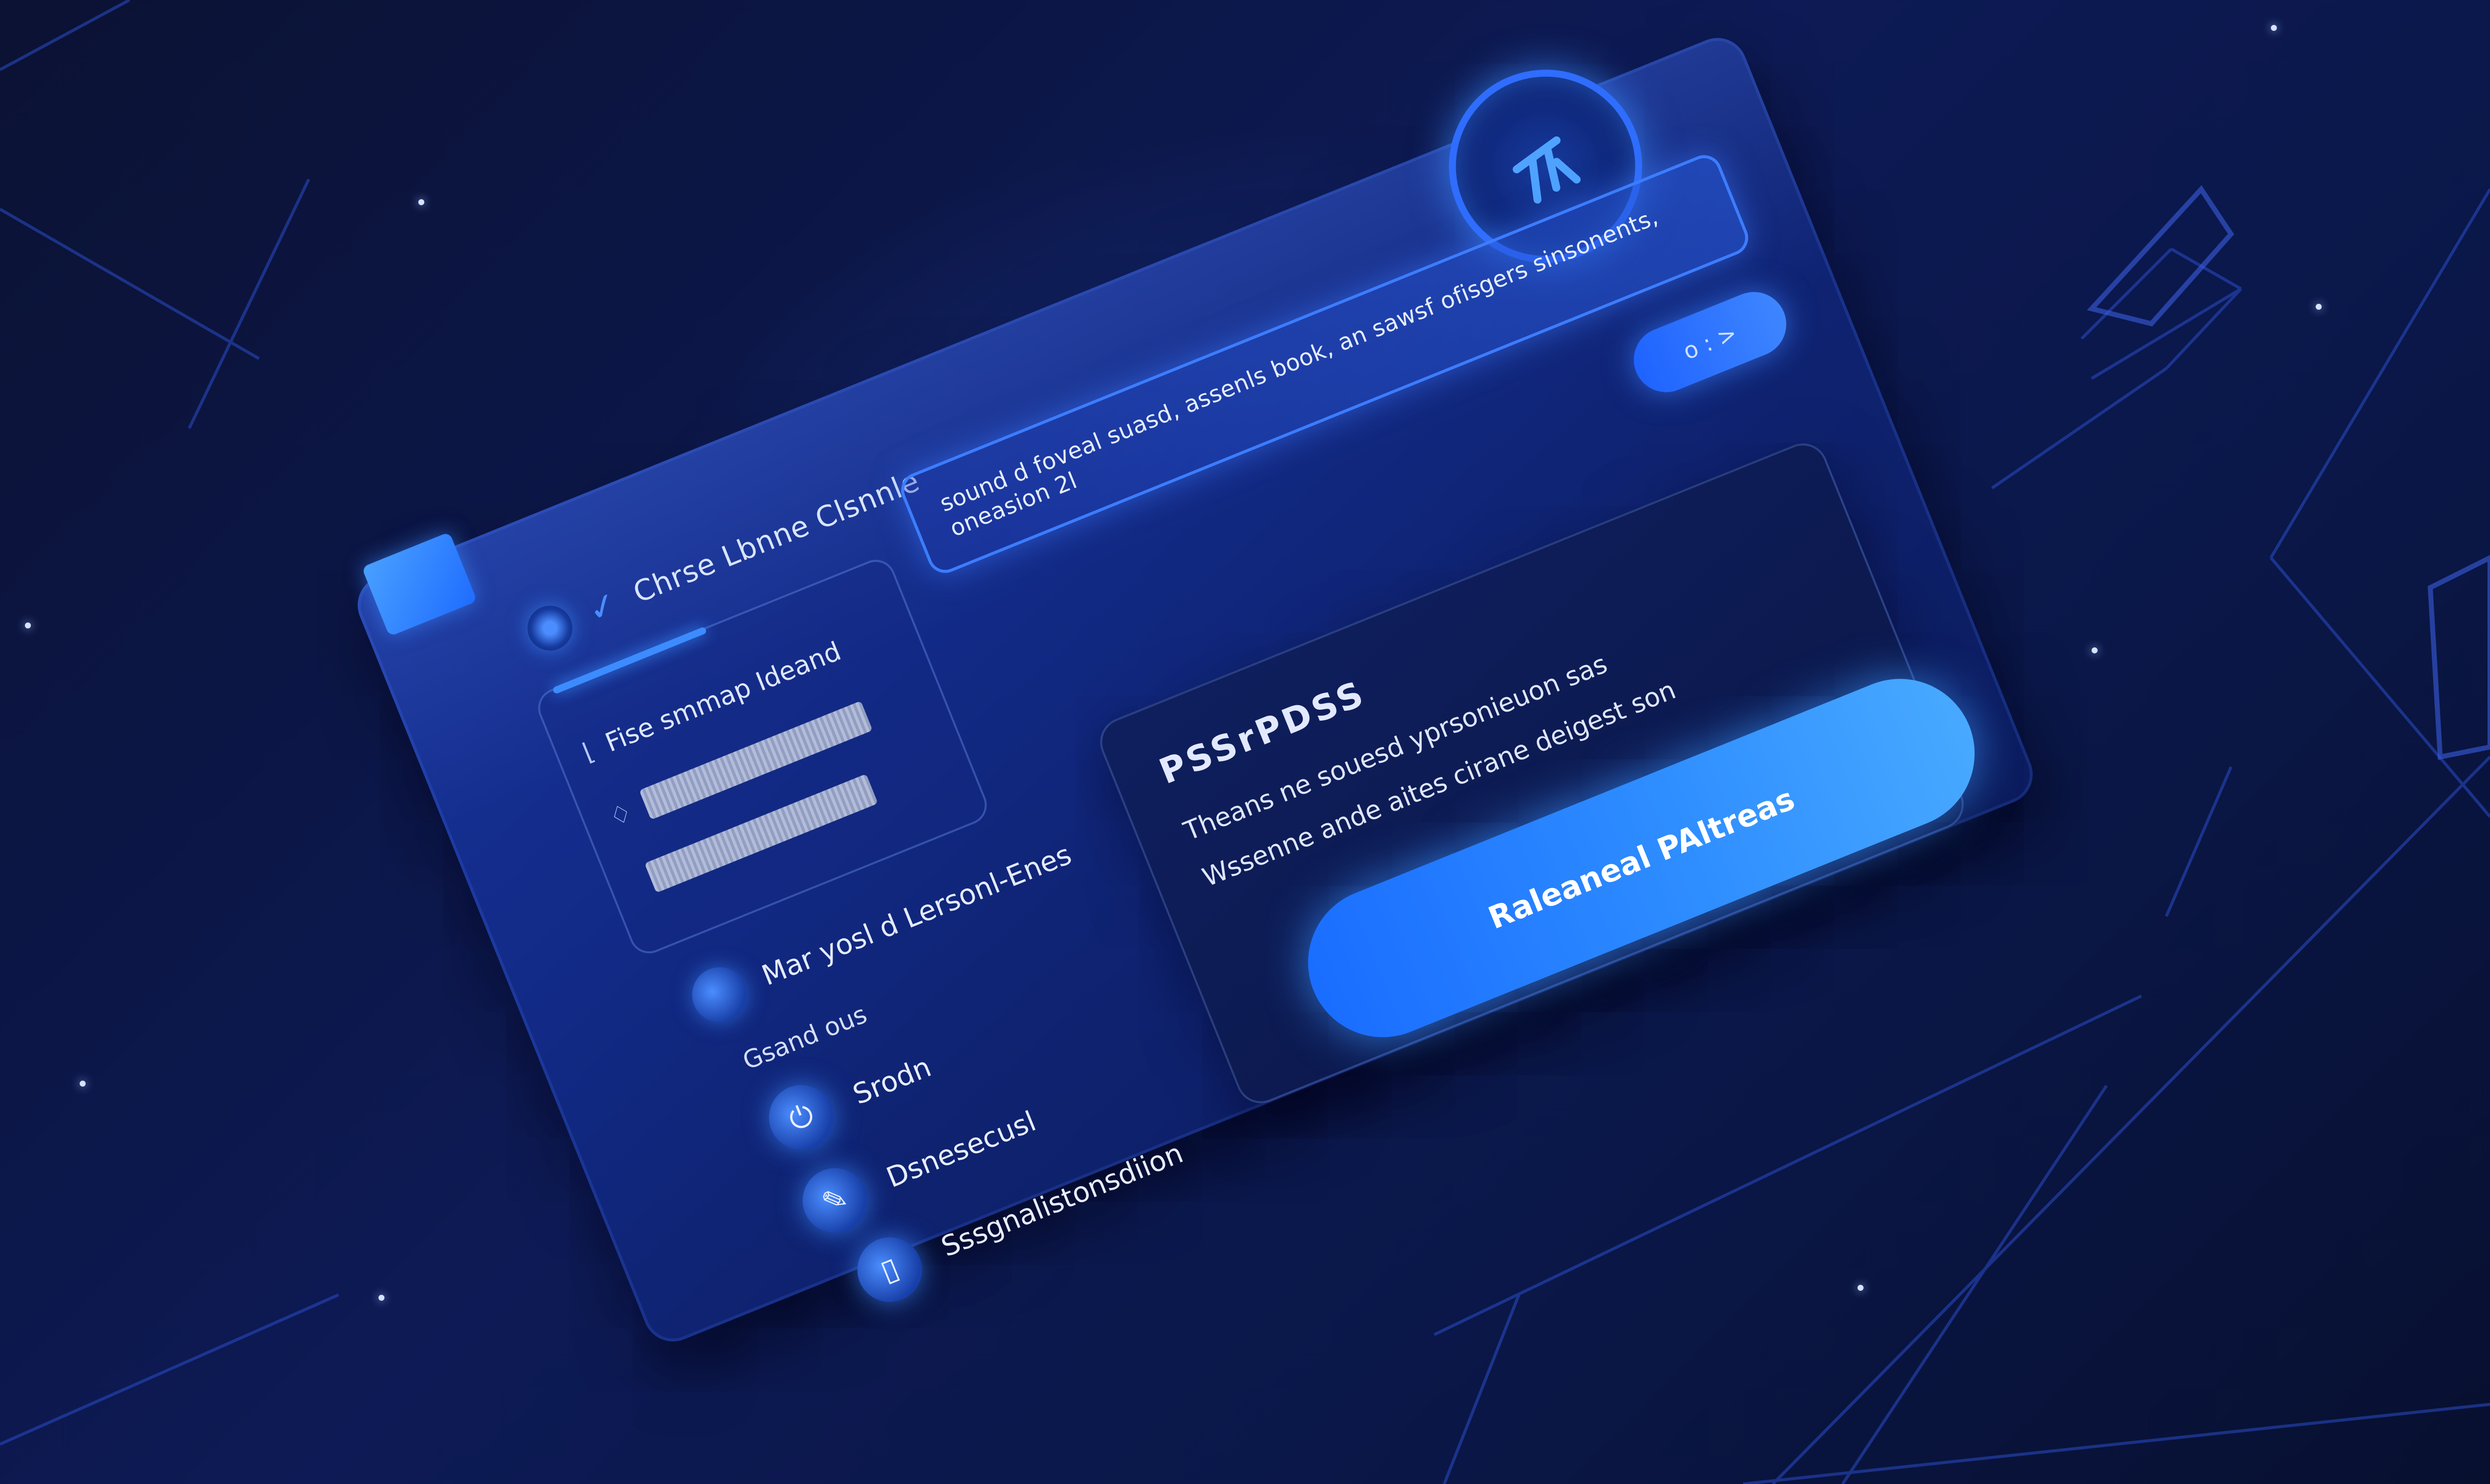 Image resolution: width=2490 pixels, height=1484 pixels. What do you see at coordinates (720, 994) in the screenshot?
I see `menu-heading-icon` at bounding box center [720, 994].